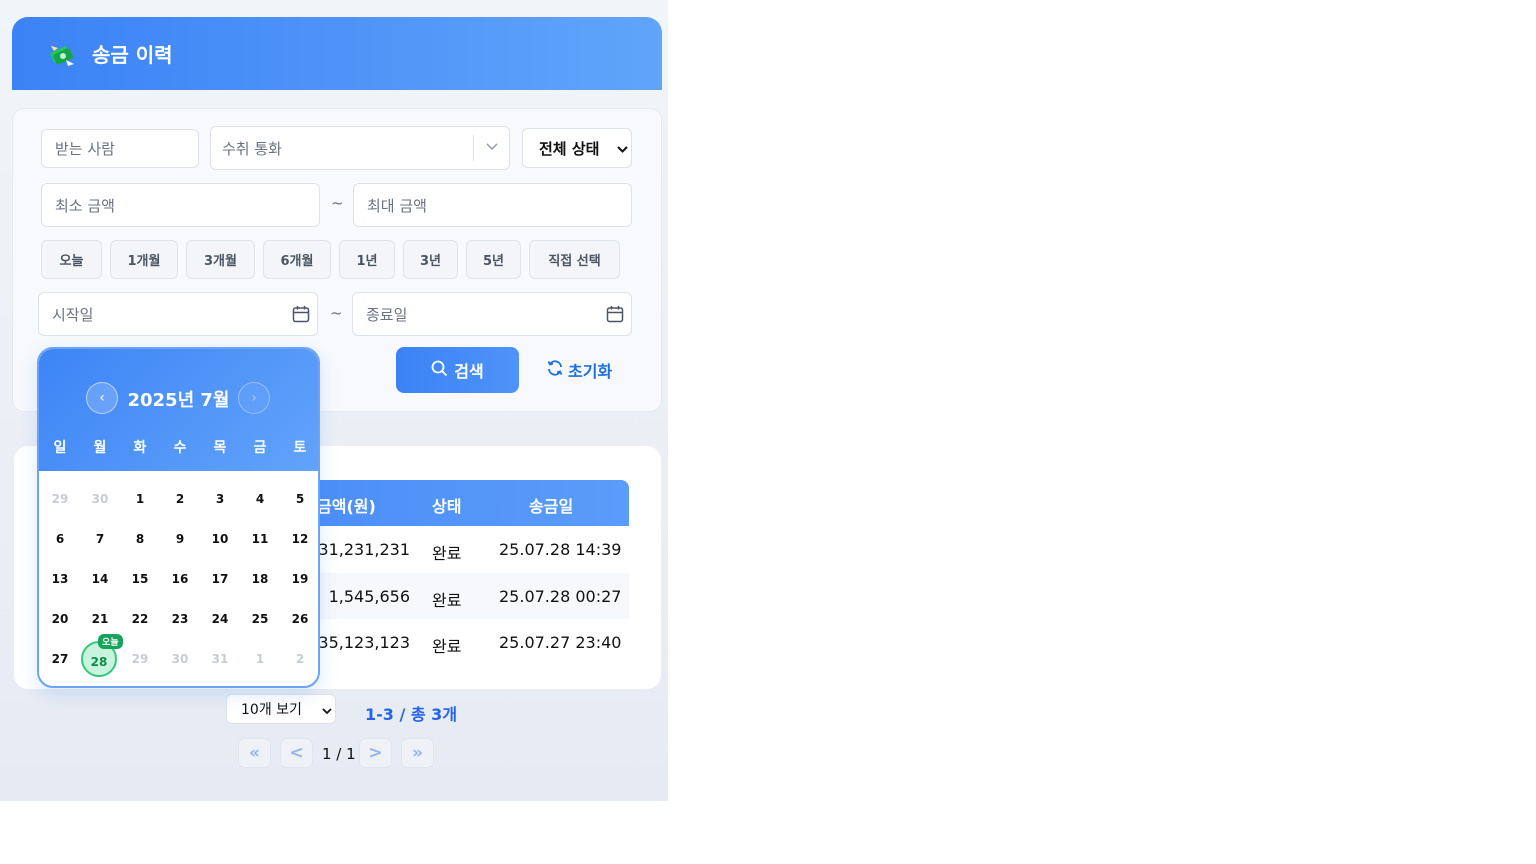  What do you see at coordinates (346, 506) in the screenshot?
I see `column-header-amount: 금액(원)` at bounding box center [346, 506].